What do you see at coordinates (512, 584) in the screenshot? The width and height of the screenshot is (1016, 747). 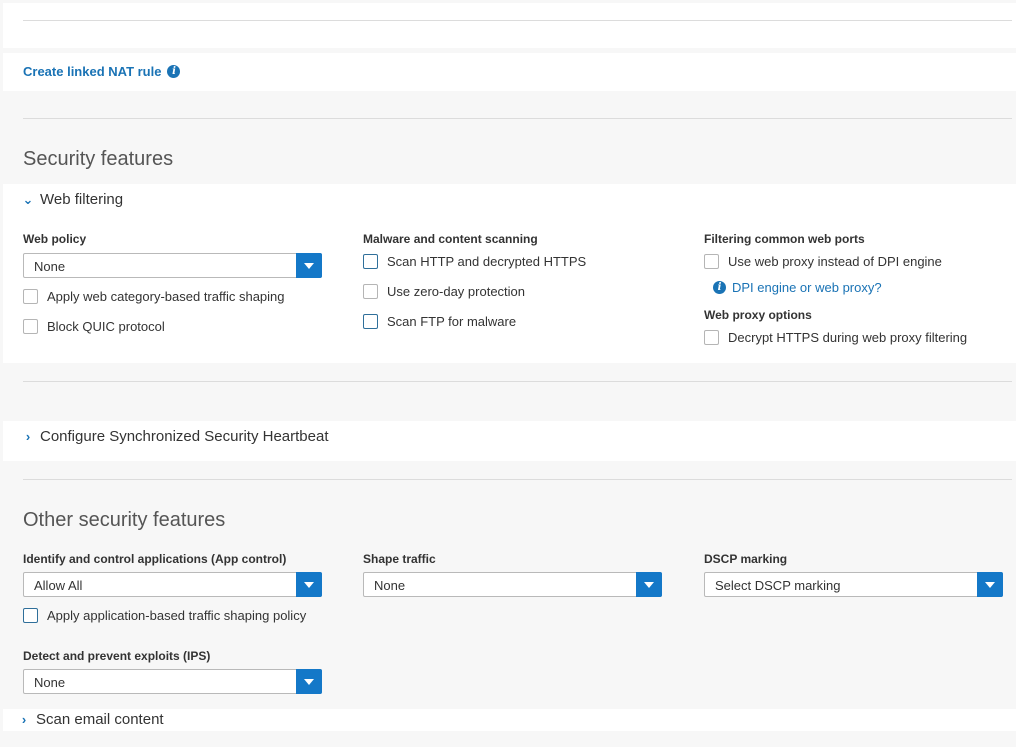 I see `shape-traffic-select: None` at bounding box center [512, 584].